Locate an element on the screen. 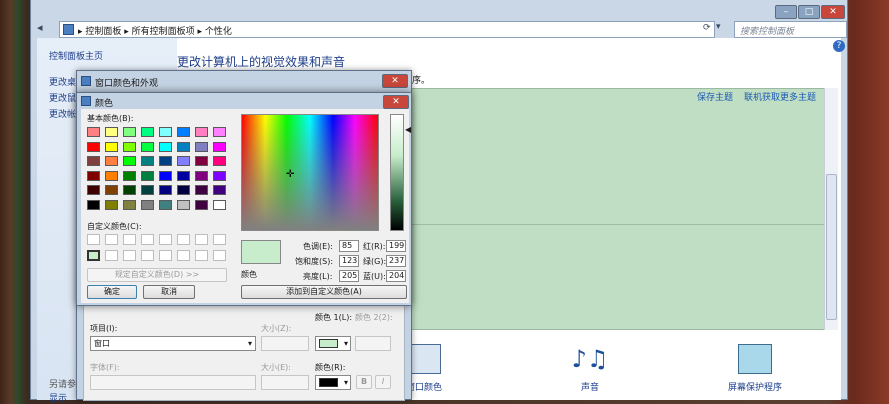 Image resolution: width=889 pixels, height=404 pixels. sound-item: ♪♫ 声音 is located at coordinates (590, 368).